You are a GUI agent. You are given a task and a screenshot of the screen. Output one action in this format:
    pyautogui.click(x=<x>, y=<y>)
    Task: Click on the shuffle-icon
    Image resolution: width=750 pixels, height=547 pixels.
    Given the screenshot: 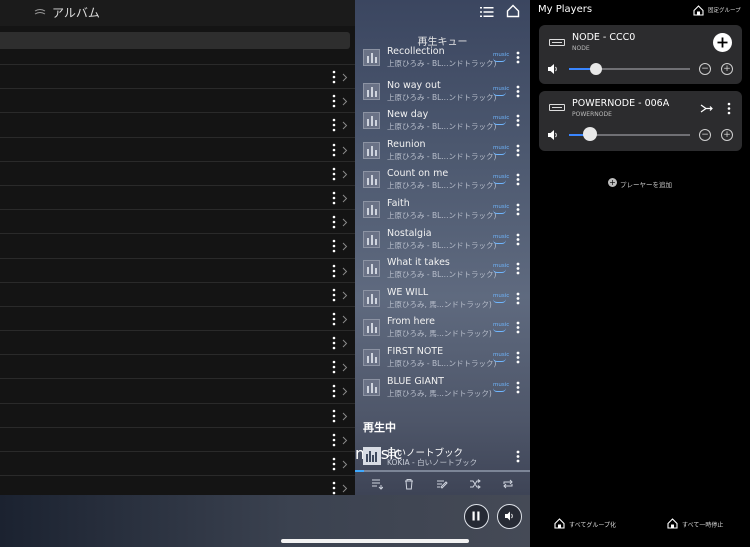 What is the action you would take?
    pyautogui.click(x=475, y=484)
    